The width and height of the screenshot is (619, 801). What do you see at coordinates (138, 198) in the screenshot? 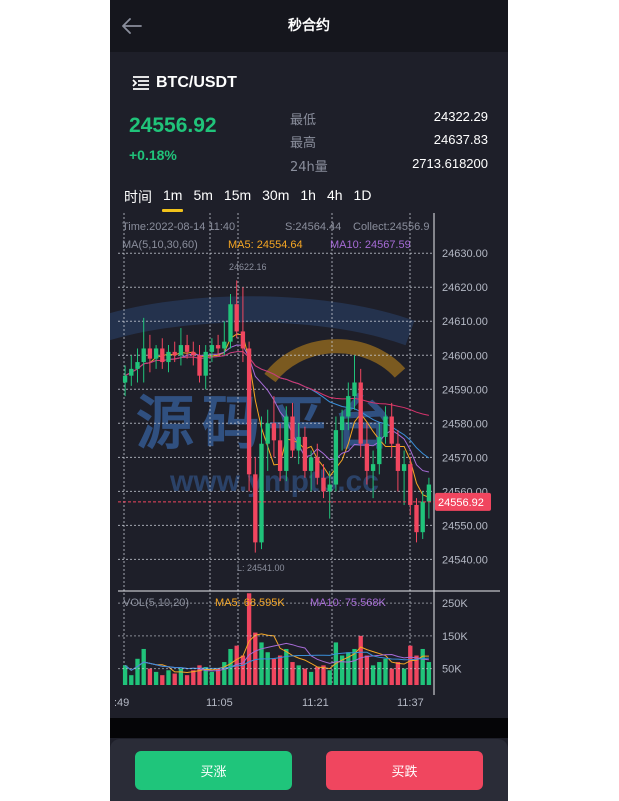
I see `tab-time: 时间` at bounding box center [138, 198].